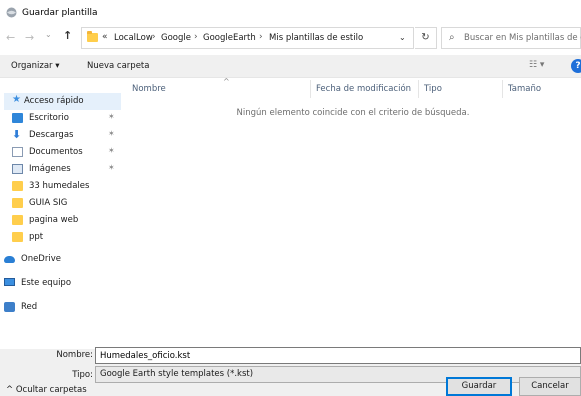 This screenshot has height=396, width=581. I want to click on nav-item-pagina-web: pagina web, so click(67, 220).